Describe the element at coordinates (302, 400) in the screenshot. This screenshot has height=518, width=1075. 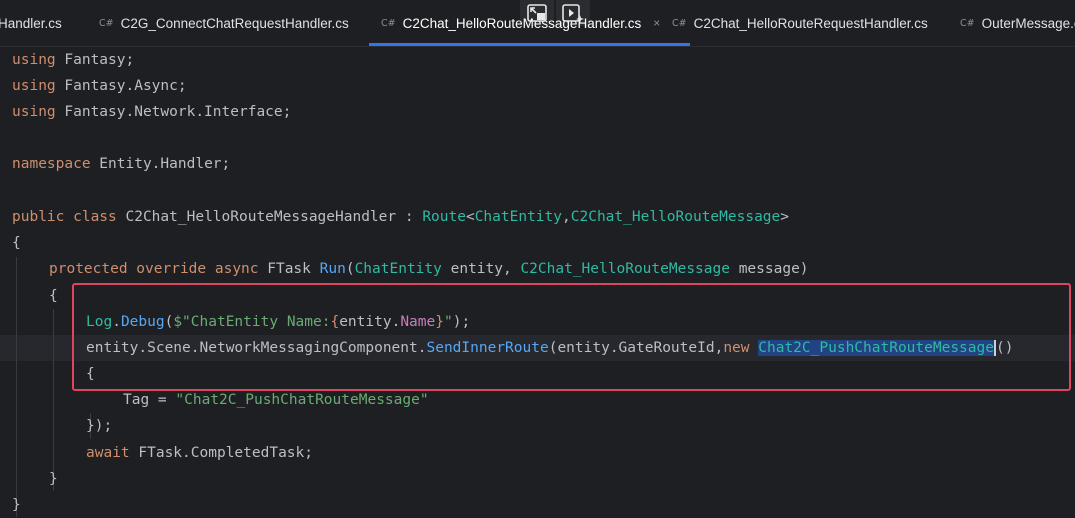
I see `string-literal: "Chat2C_PushChatRouteMessage"` at that location.